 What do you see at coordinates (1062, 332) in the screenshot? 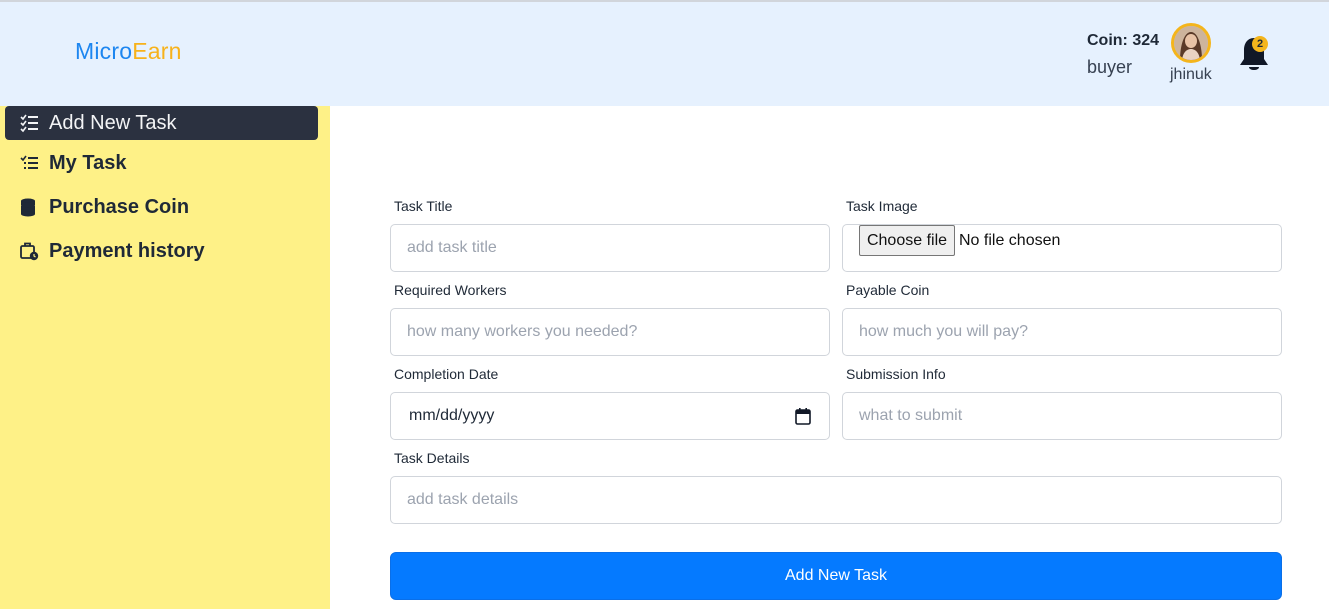
I see `payable-coin-input` at bounding box center [1062, 332].